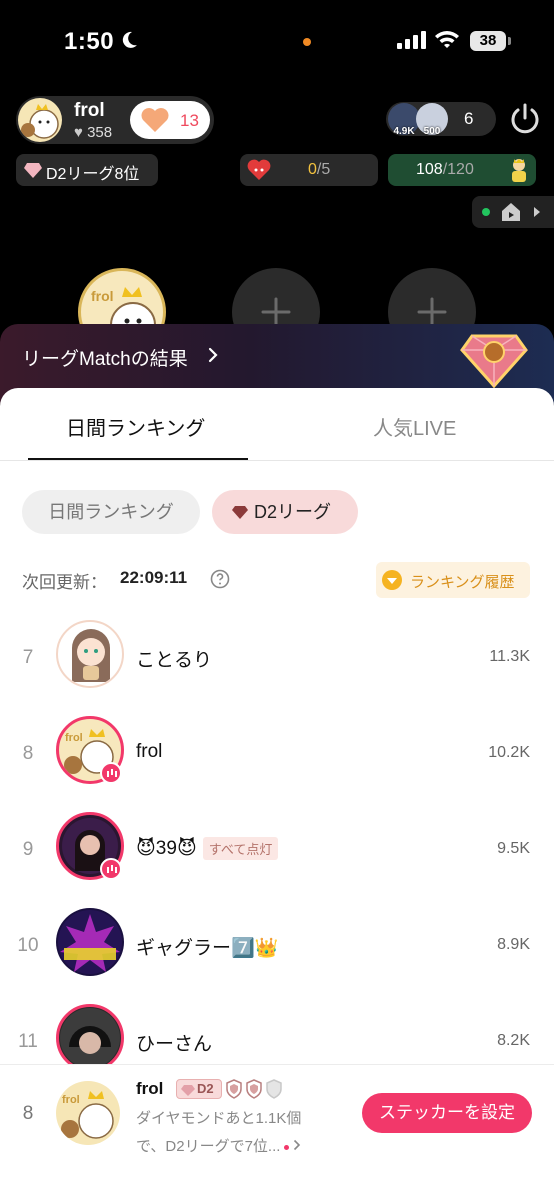 The width and height of the screenshot is (554, 1200). What do you see at coordinates (513, 944) in the screenshot?
I see `ranking-score: 8.9K` at bounding box center [513, 944].